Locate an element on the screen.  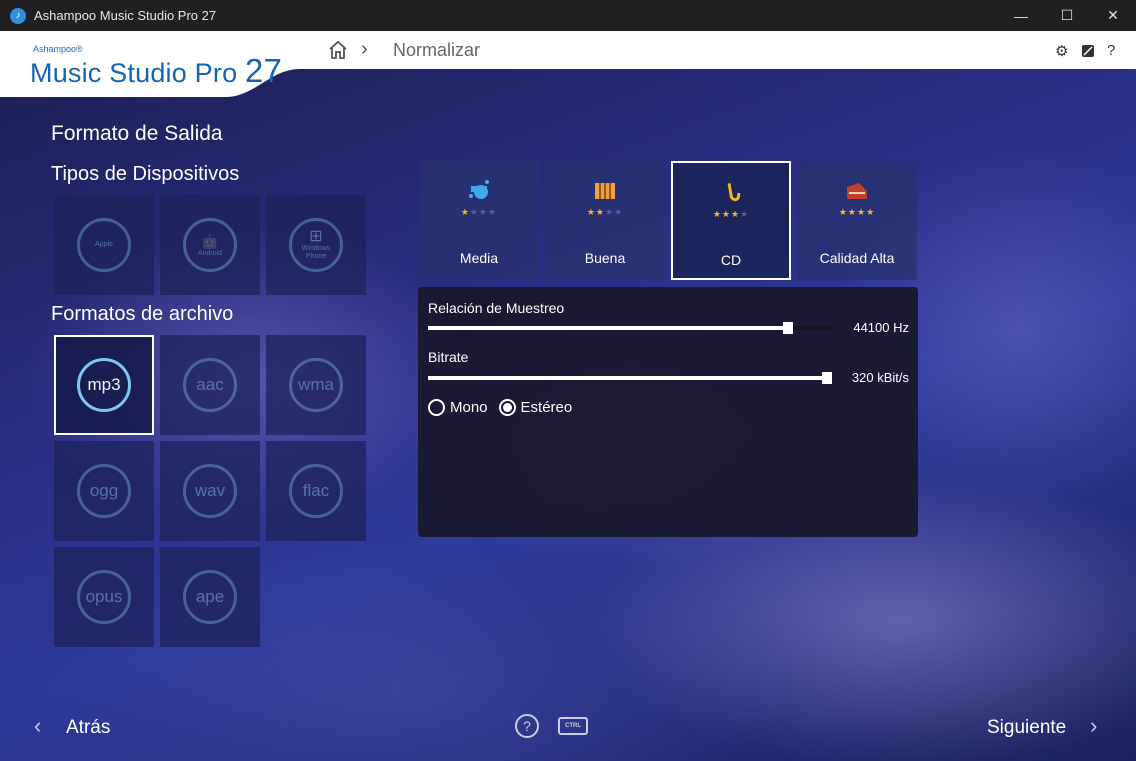
file-formats-title: Formatos de archivo is located at coordinates (142, 314).